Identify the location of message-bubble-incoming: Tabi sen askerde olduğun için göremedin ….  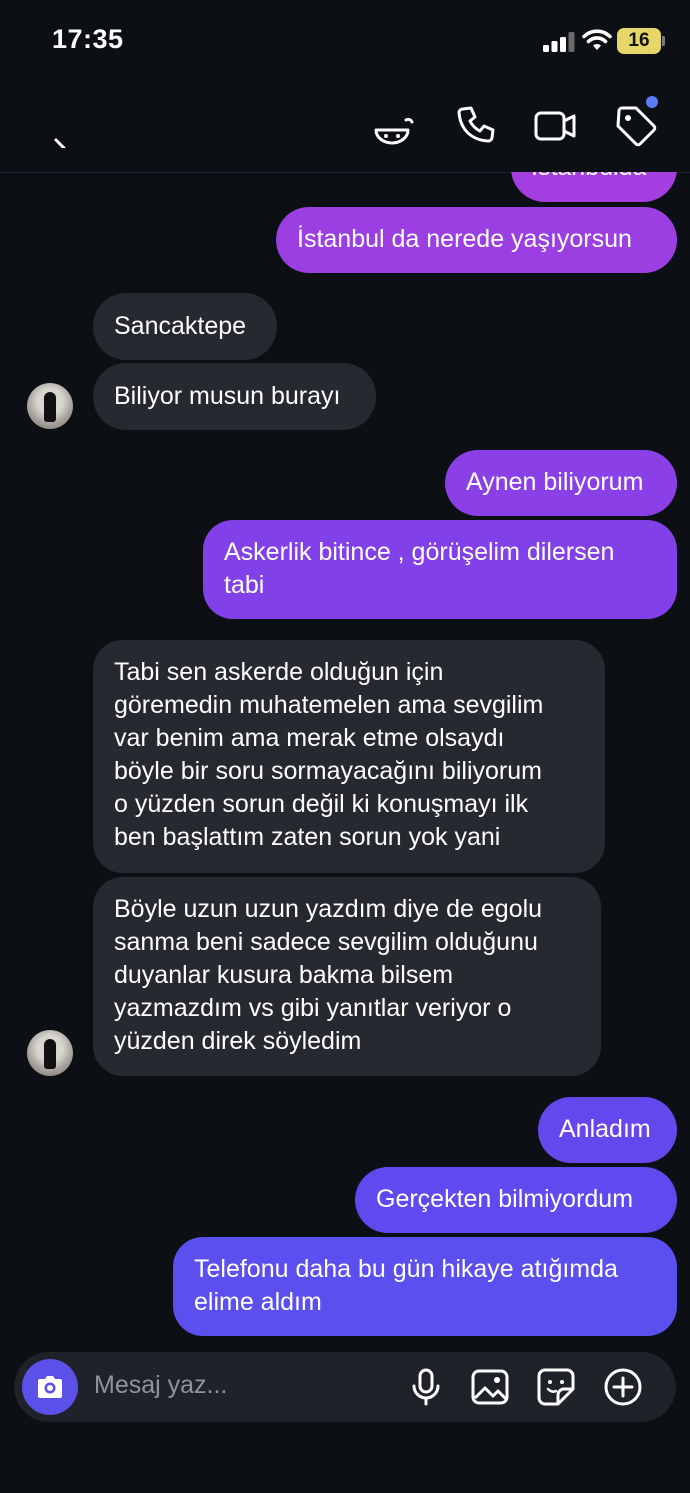
(349, 756).